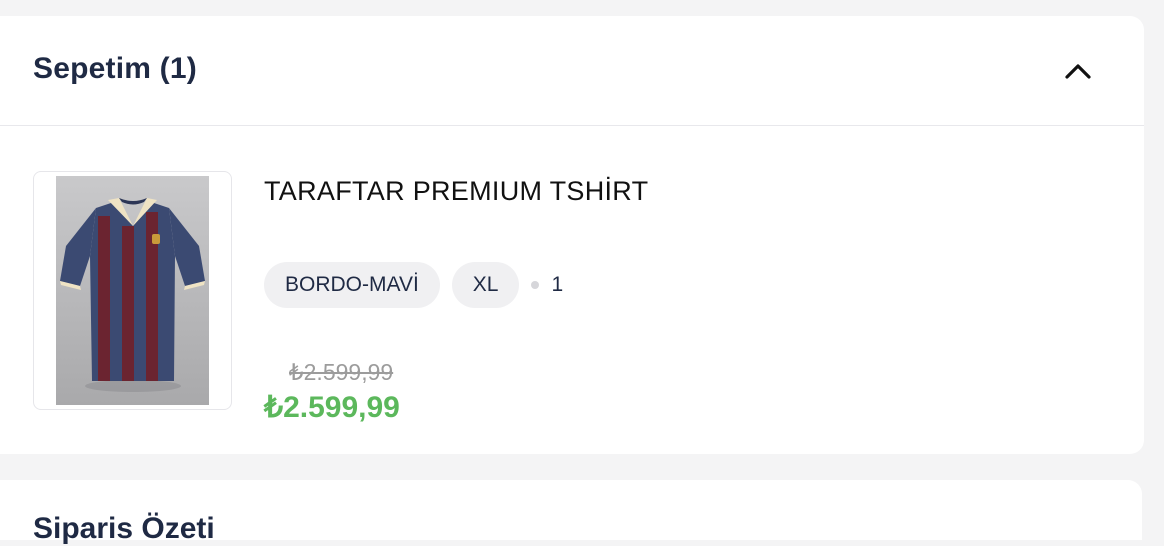 The height and width of the screenshot is (546, 1164). What do you see at coordinates (571, 512) in the screenshot?
I see `order-summary-card: Siparis Özeti` at bounding box center [571, 512].